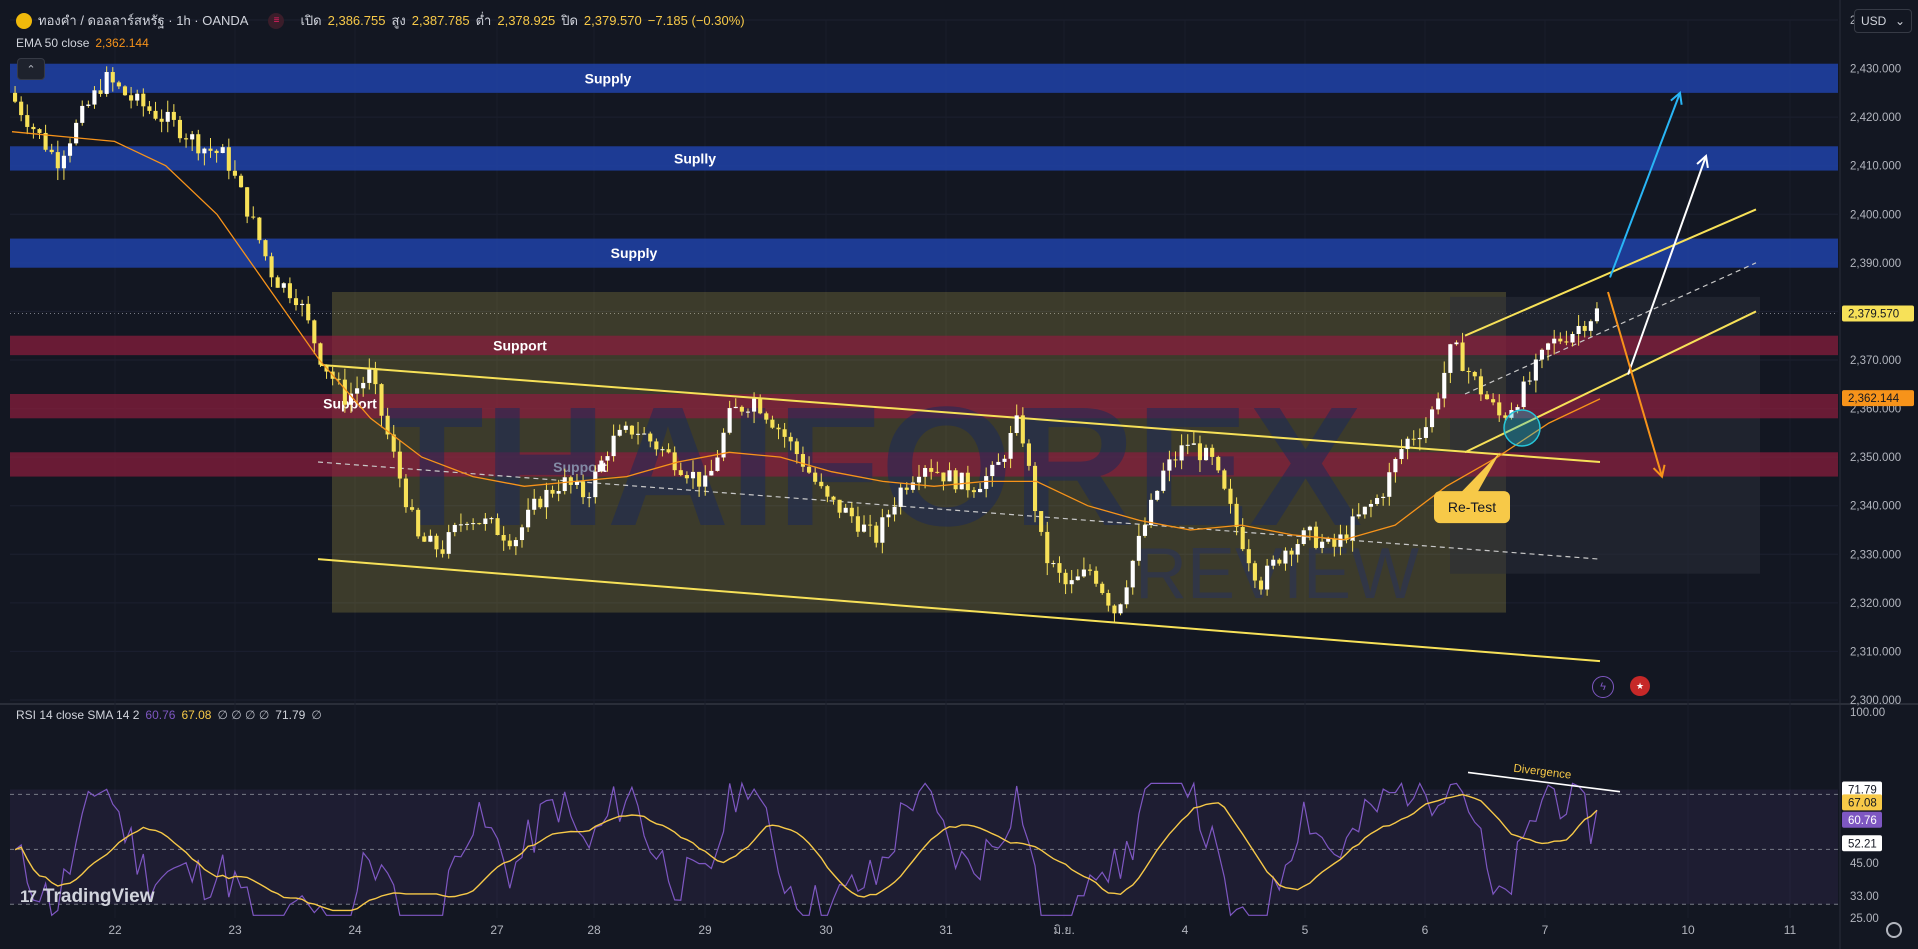 This screenshot has width=1918, height=949. What do you see at coordinates (1899, 21) in the screenshot?
I see `chevron-down-icon: ⌄` at bounding box center [1899, 21].